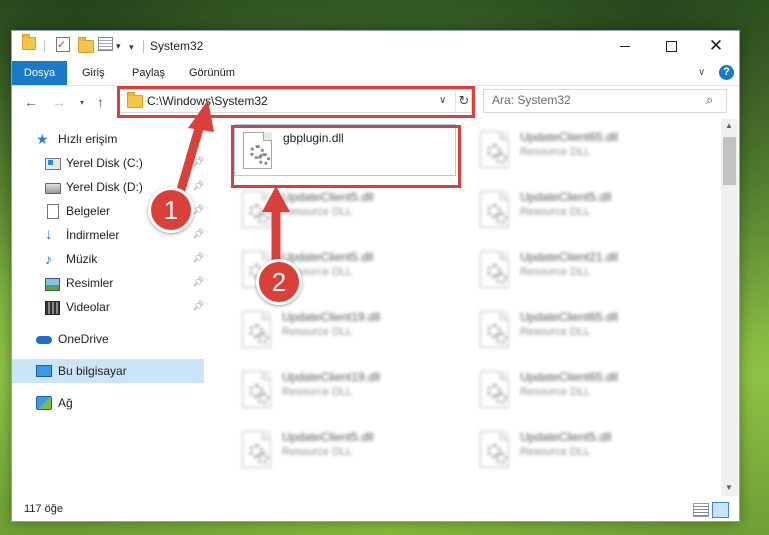 This screenshot has width=769, height=535. What do you see at coordinates (729, 307) in the screenshot?
I see `vertical-scrollbar: ▲ ▼` at bounding box center [729, 307].